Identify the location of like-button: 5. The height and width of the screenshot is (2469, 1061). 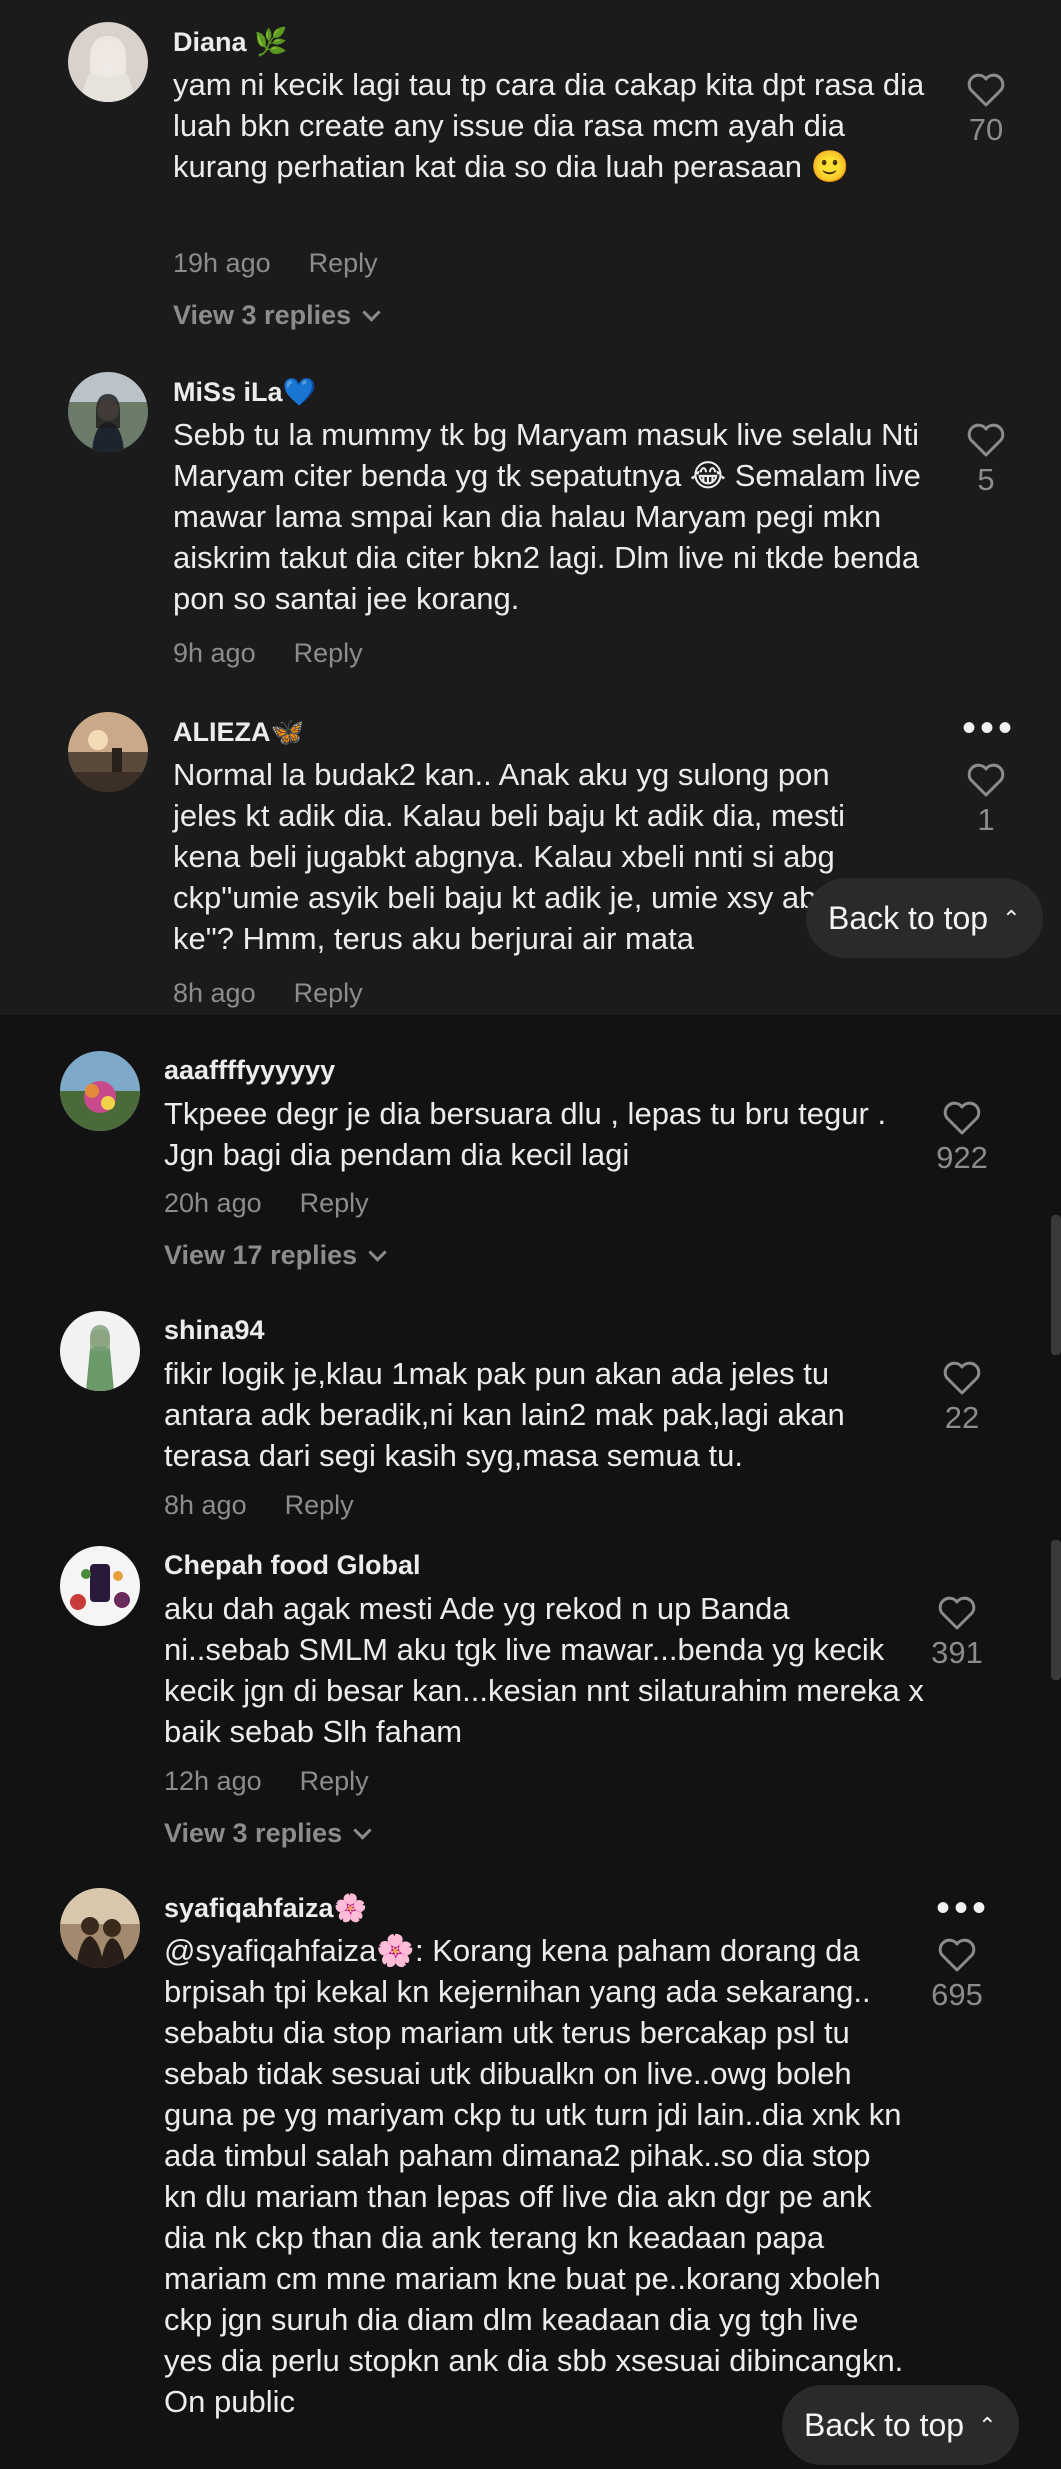
(986, 460).